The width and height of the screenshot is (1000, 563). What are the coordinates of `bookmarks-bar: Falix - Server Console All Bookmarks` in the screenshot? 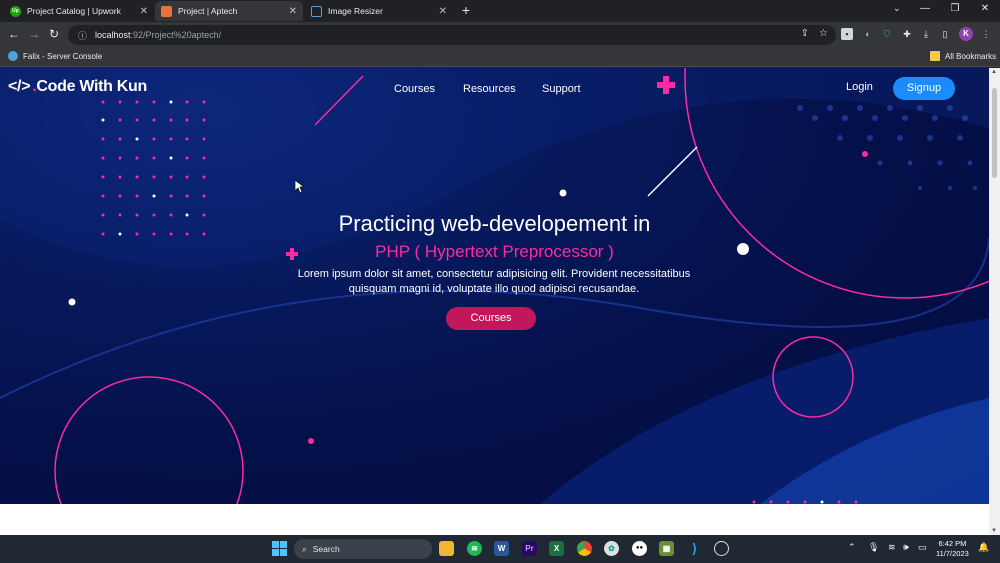 It's located at (500, 57).